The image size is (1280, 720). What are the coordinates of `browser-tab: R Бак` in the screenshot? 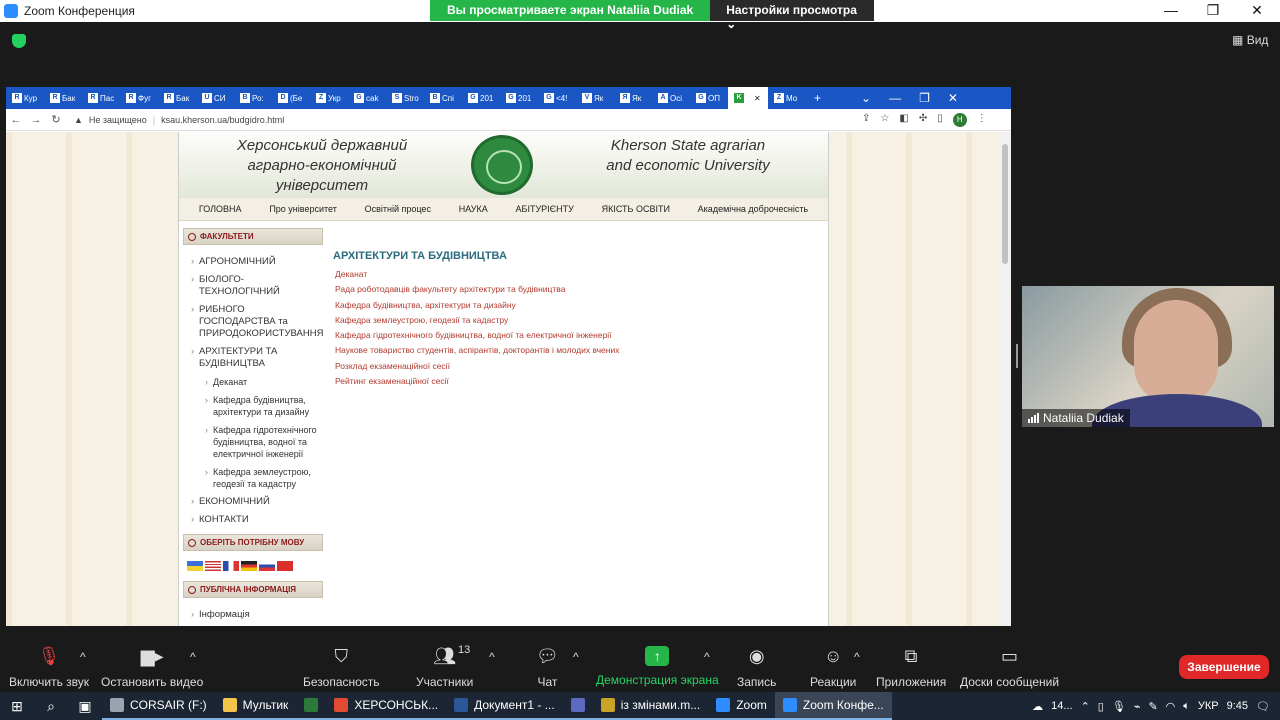 It's located at (177, 98).